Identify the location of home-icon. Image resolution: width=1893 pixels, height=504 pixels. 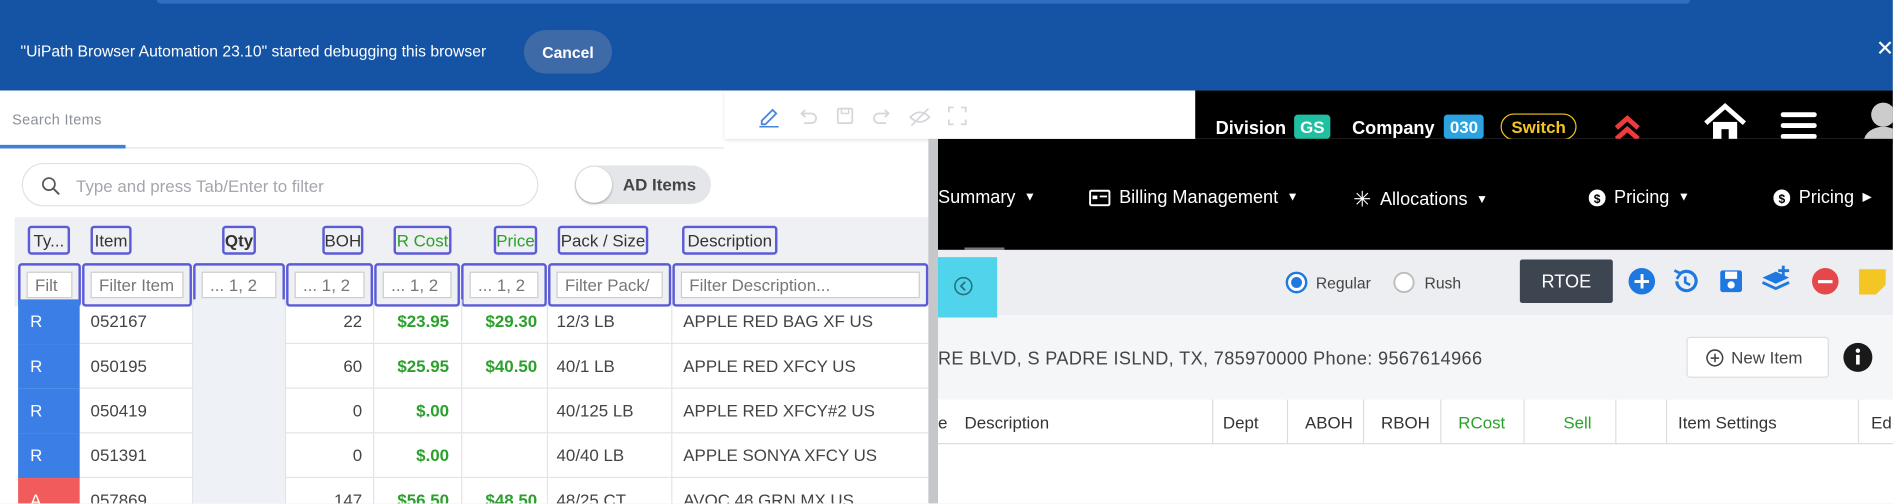
(1725, 123).